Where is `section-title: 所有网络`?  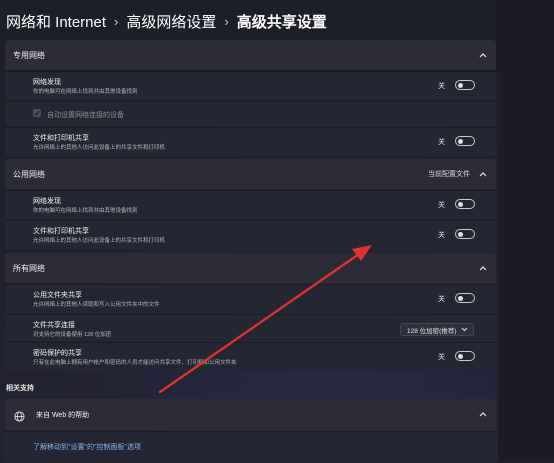 section-title: 所有网络 is located at coordinates (29, 268).